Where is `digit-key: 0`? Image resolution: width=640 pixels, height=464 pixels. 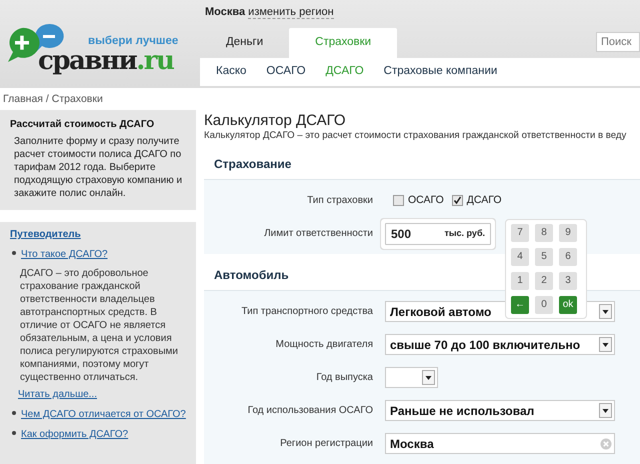
digit-key: 0 is located at coordinates (544, 305).